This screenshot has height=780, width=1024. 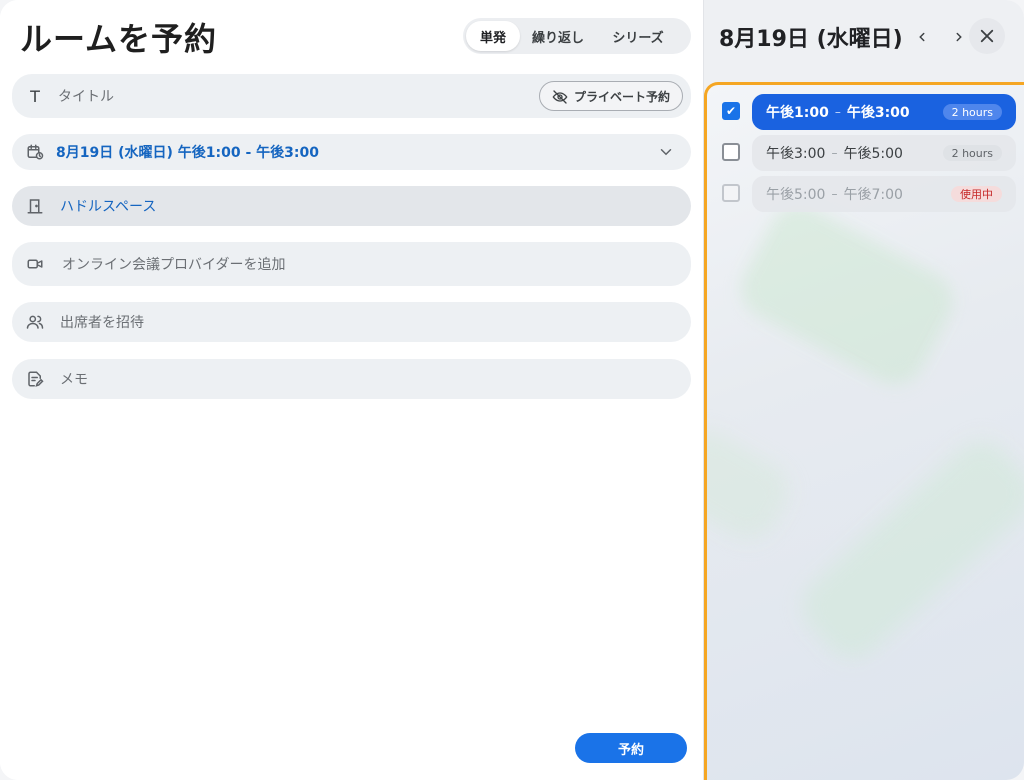 I want to click on note-edit-icon, so click(x=36, y=379).